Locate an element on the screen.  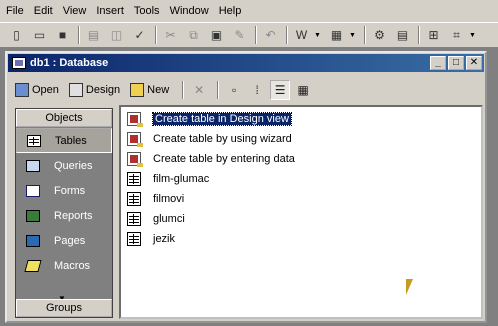
objects-header: Objects is located at coordinates (64, 118).